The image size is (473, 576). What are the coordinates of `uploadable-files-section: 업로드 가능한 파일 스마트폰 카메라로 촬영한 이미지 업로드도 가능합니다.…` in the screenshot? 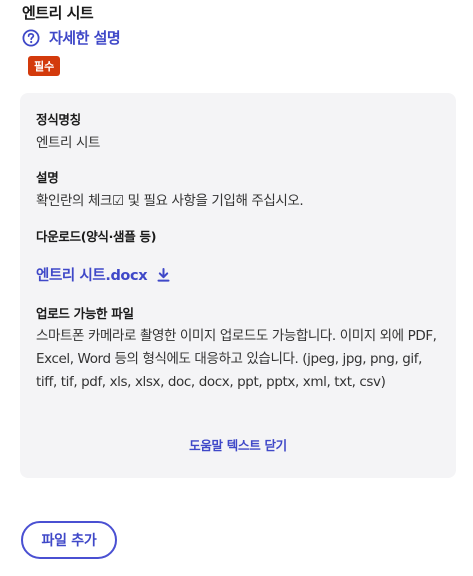 It's located at (240, 348).